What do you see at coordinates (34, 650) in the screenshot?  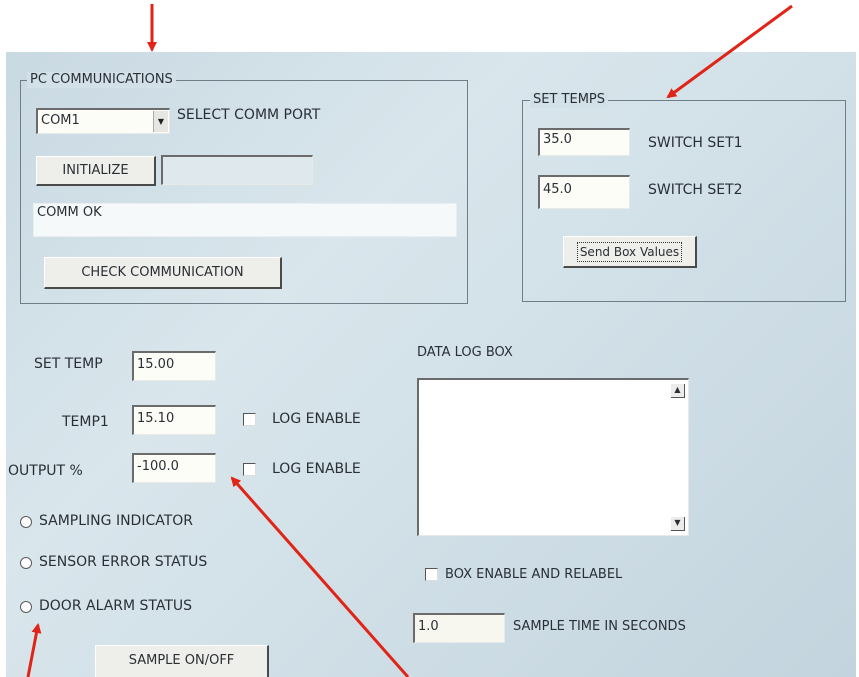 I see `arrow-door-alarm` at bounding box center [34, 650].